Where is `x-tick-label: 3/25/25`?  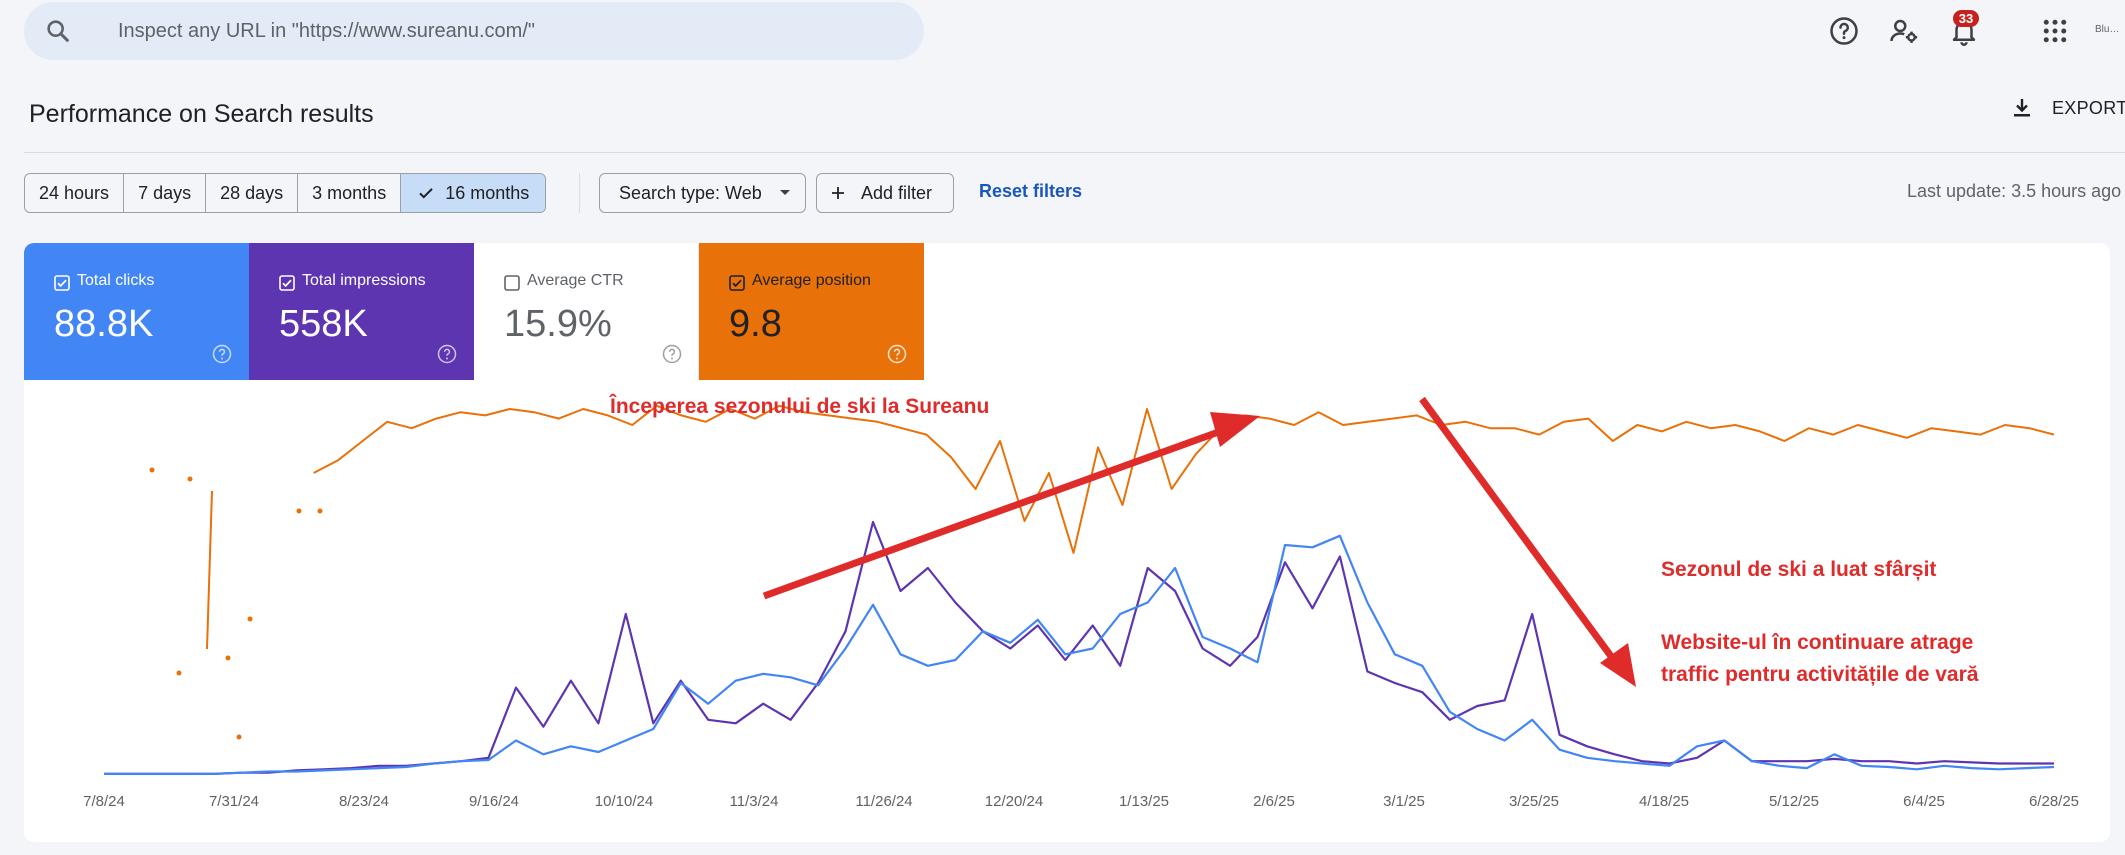
x-tick-label: 3/25/25 is located at coordinates (1534, 801).